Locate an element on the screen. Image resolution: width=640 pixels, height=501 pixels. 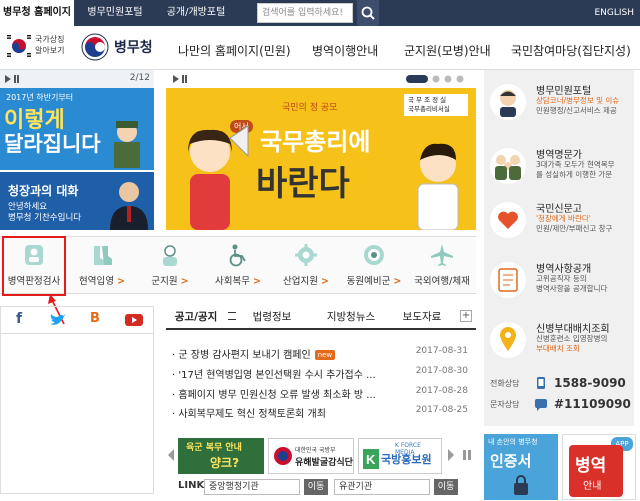
quick-item-active-enlistment: 현역입영 > is located at coordinates (102, 266).